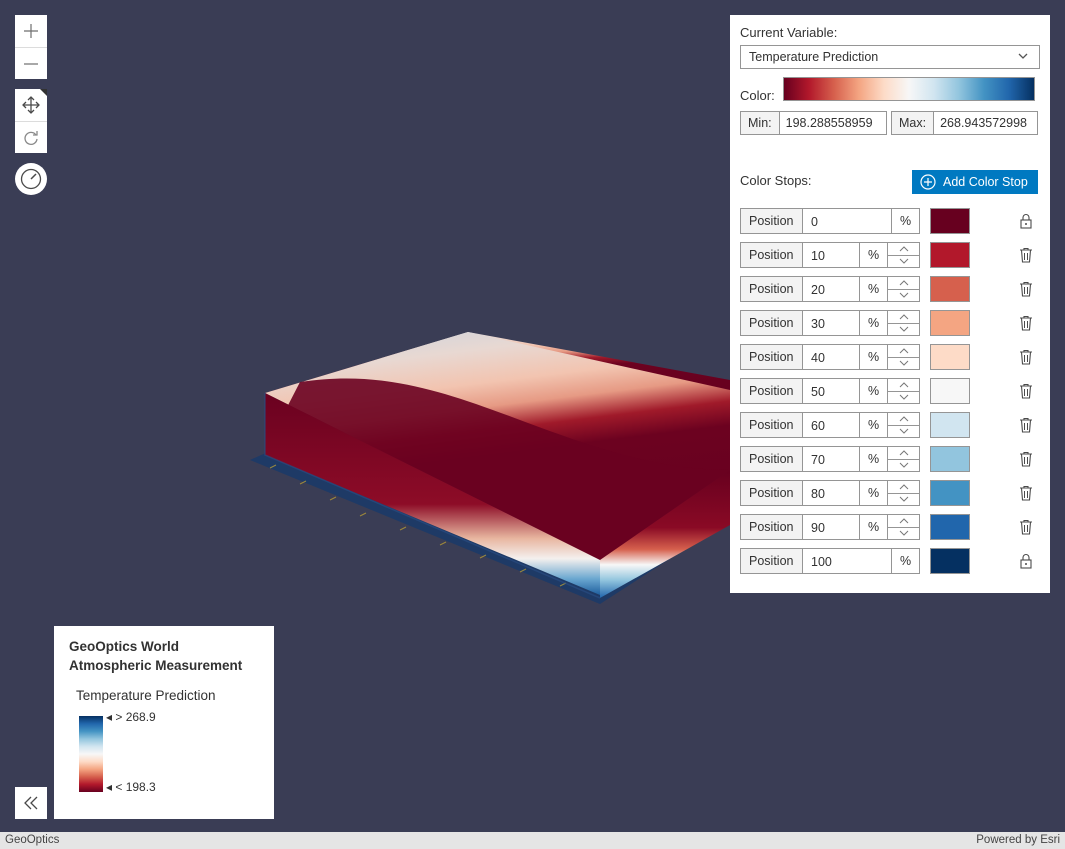 This screenshot has width=1065, height=849. I want to click on position-field: Position 40%, so click(830, 357).